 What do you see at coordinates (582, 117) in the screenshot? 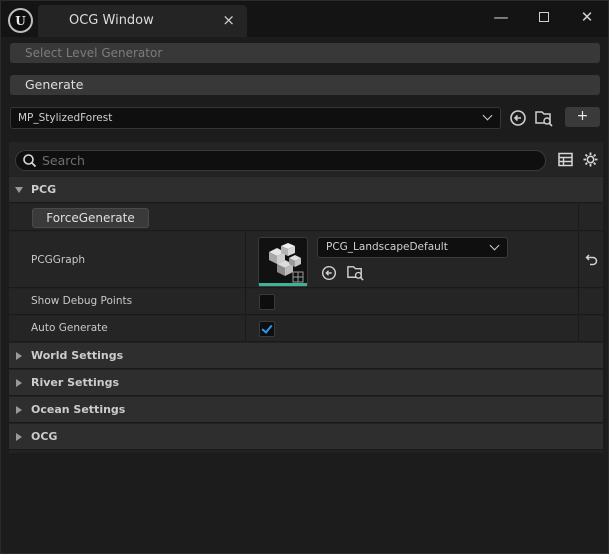
I see `add-button: +` at bounding box center [582, 117].